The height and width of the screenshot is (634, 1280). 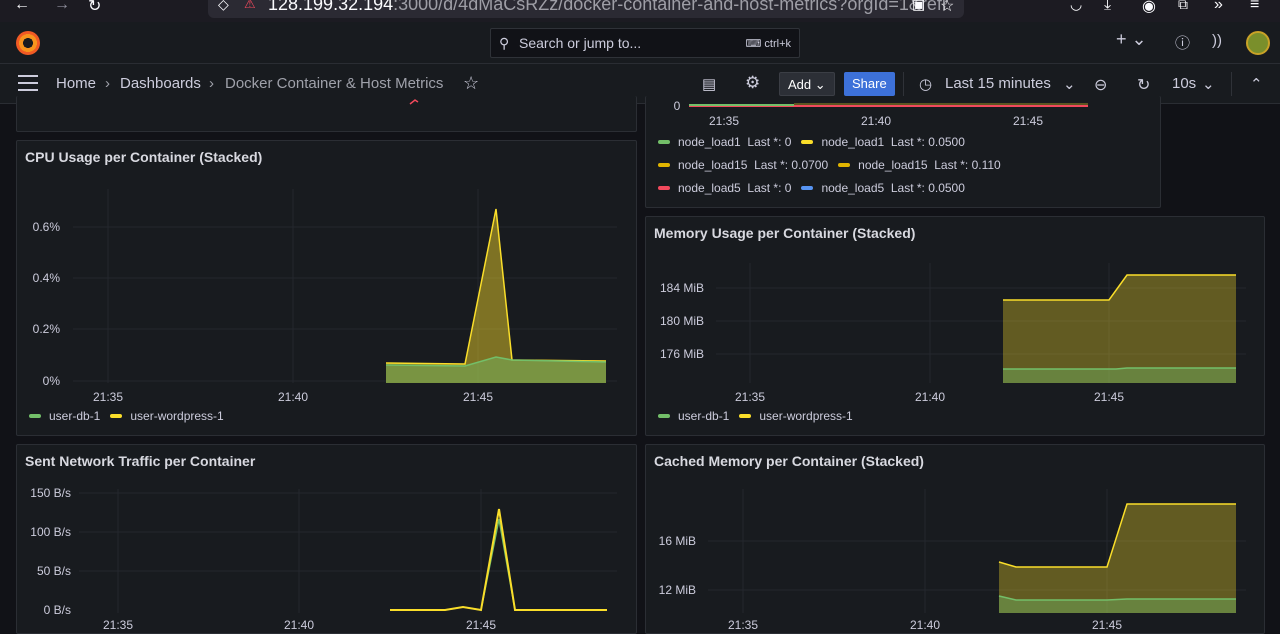 I want to click on breadcrumb-dashboards: Dashboards, so click(x=160, y=83).